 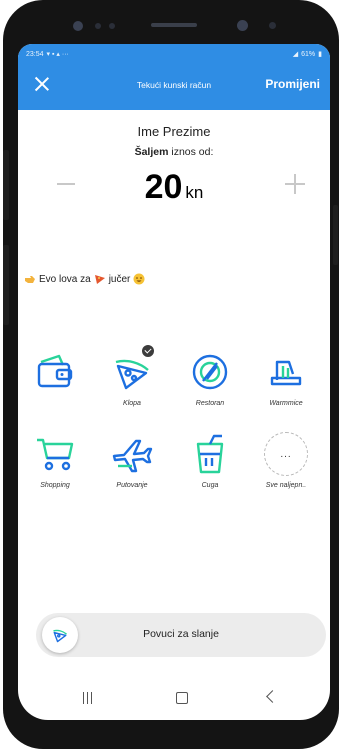 I want to click on front-camera-icon, so click(x=78, y=26).